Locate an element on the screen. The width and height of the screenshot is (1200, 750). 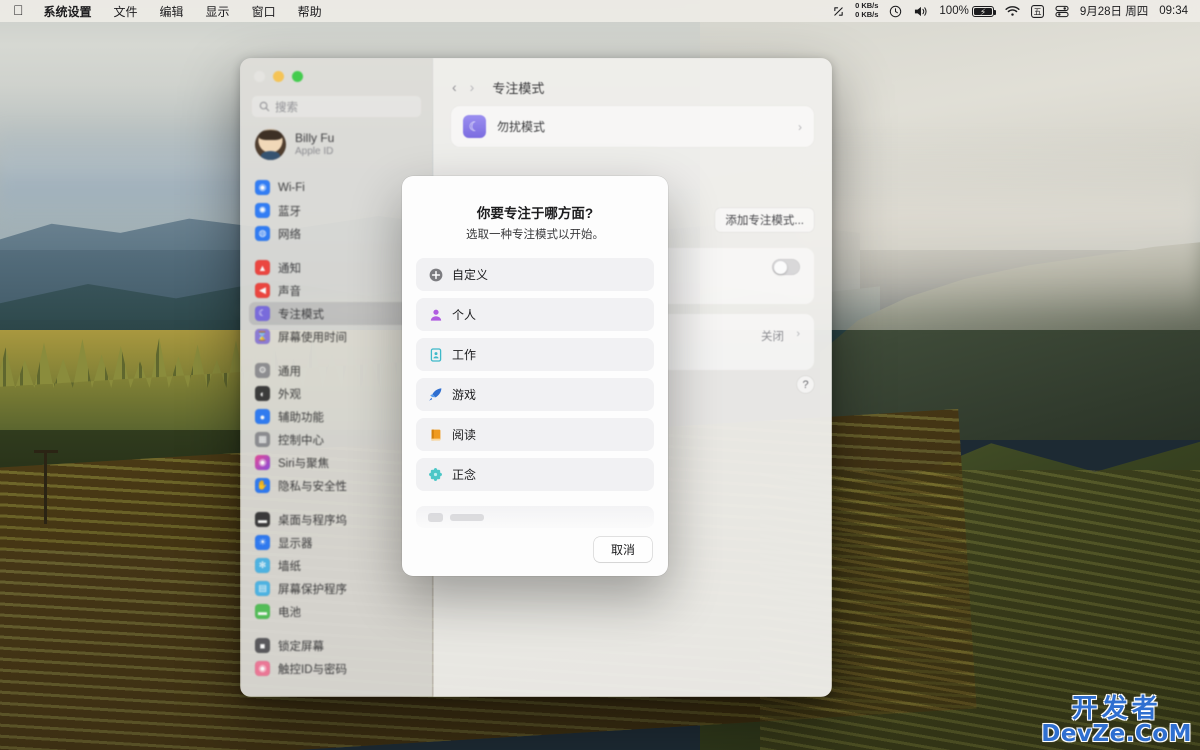
input-source-icon: 五 is located at coordinates (1037, 11).